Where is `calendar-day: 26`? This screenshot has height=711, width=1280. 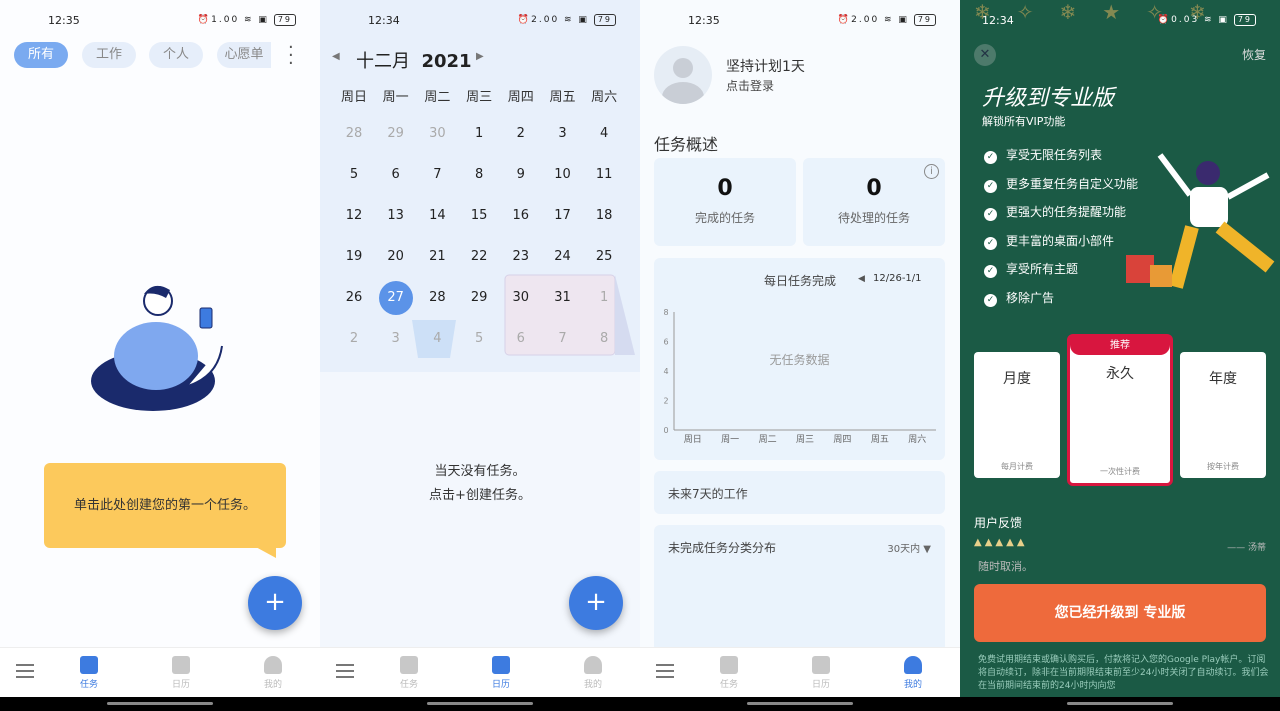 calendar-day: 26 is located at coordinates (354, 298).